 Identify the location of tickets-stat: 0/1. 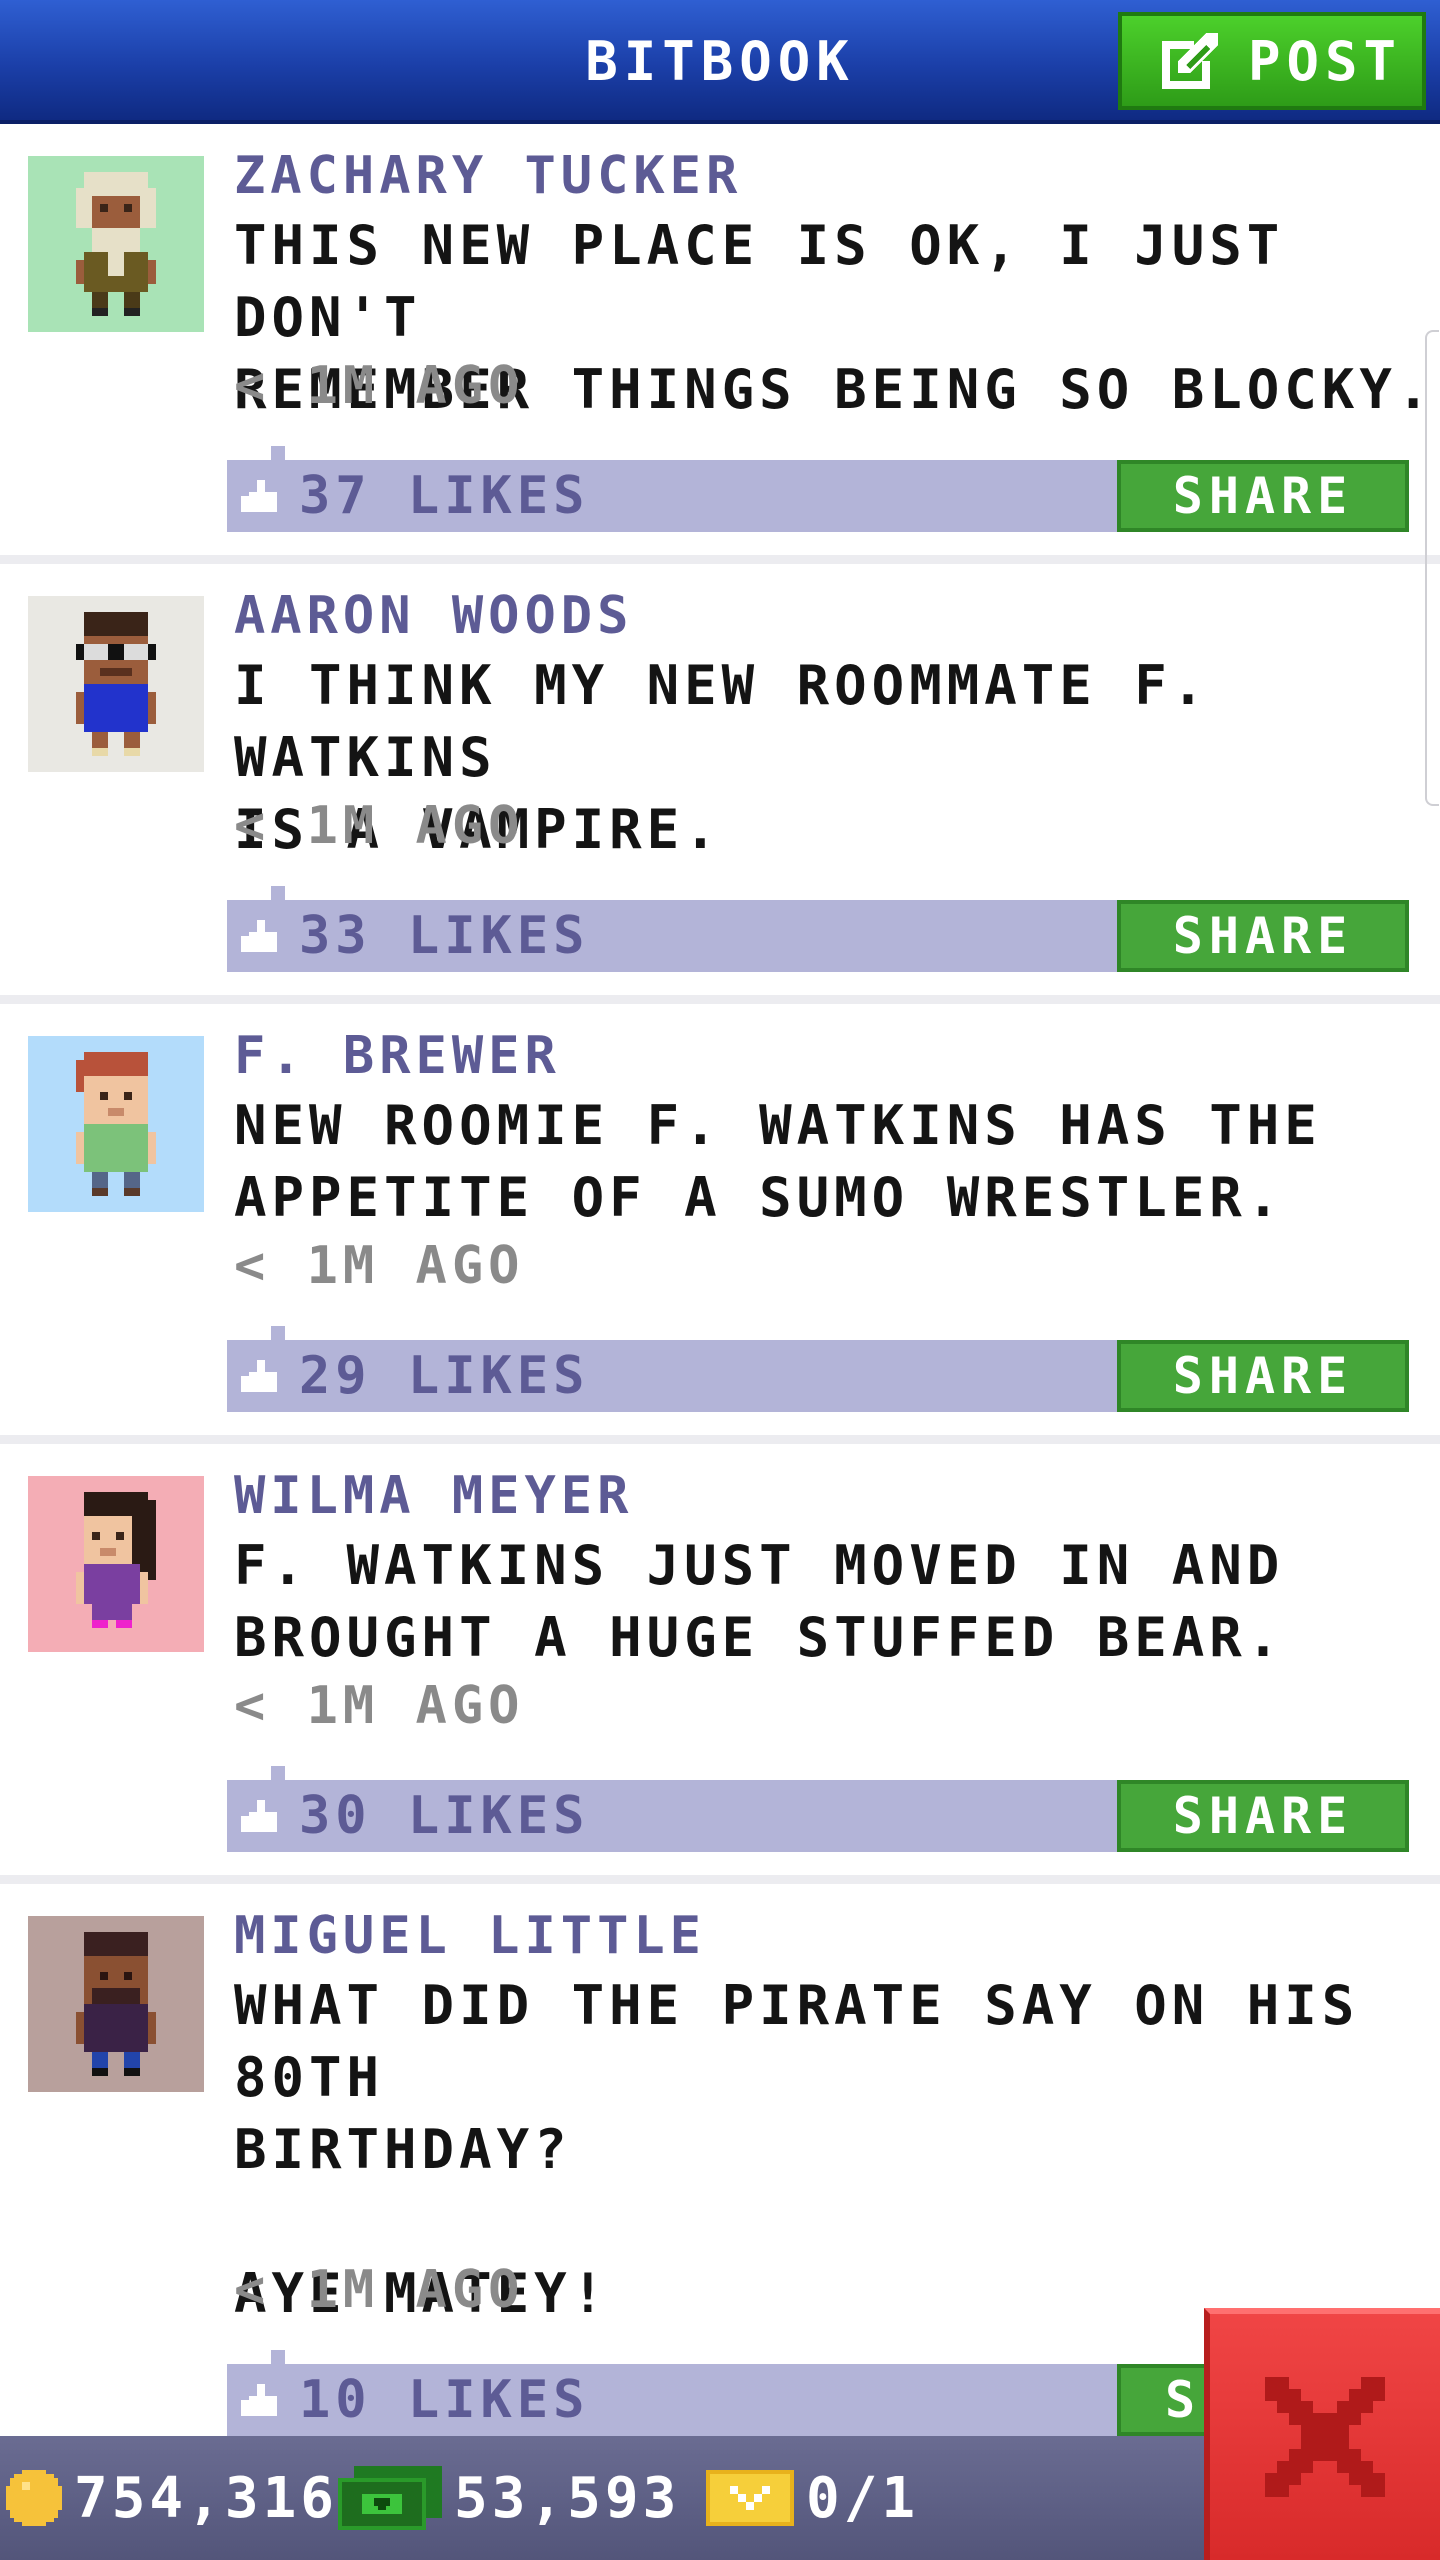
(812, 2498).